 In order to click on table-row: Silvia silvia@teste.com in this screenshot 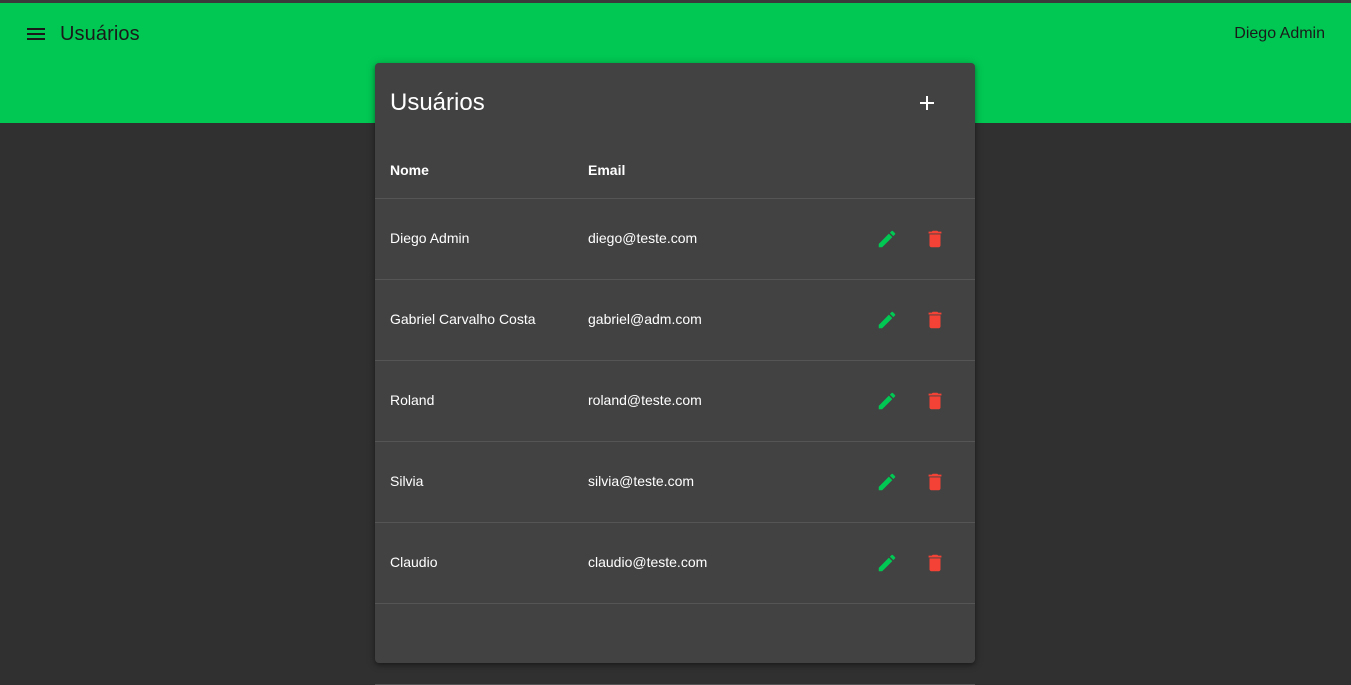, I will do `click(675, 482)`.